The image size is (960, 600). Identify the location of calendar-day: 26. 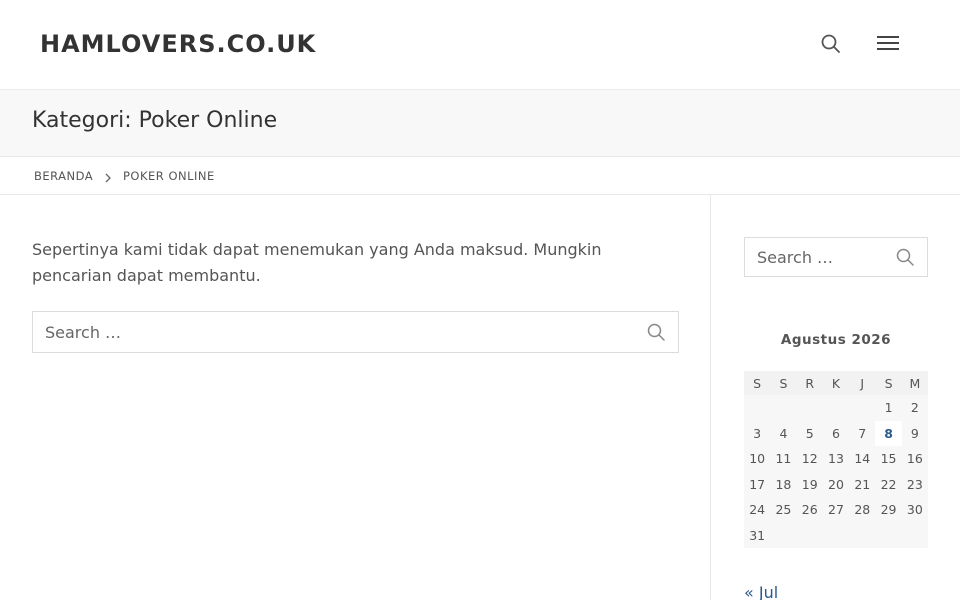
(809, 510).